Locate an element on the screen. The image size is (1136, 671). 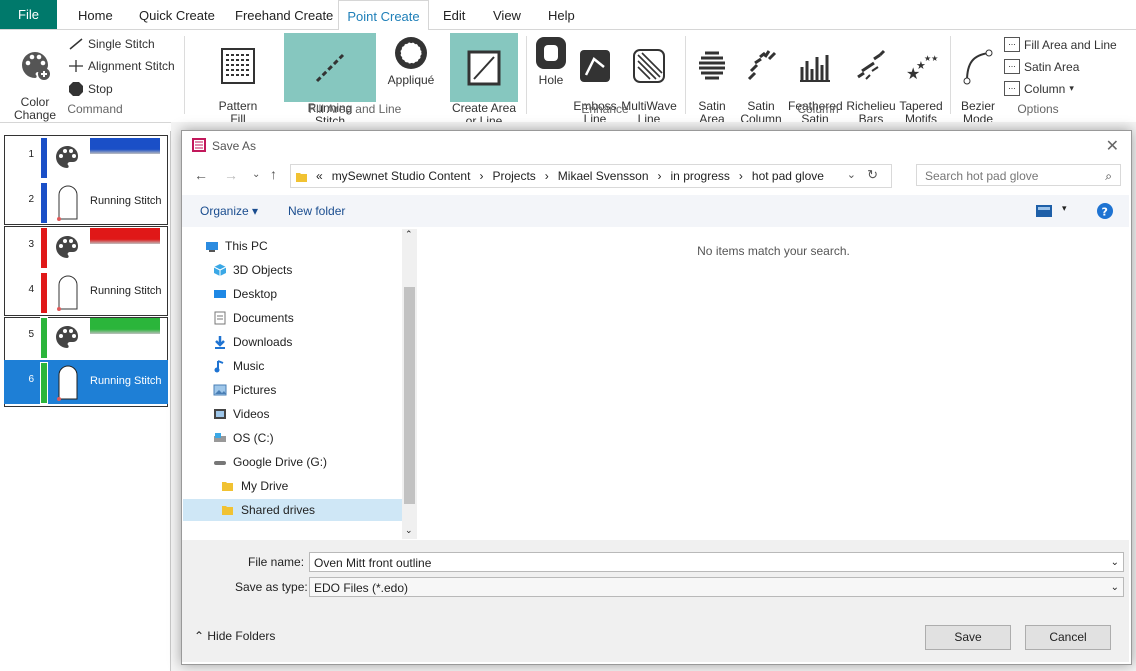
address-dropdown-icon: ⌄ is located at coordinates (851, 174).